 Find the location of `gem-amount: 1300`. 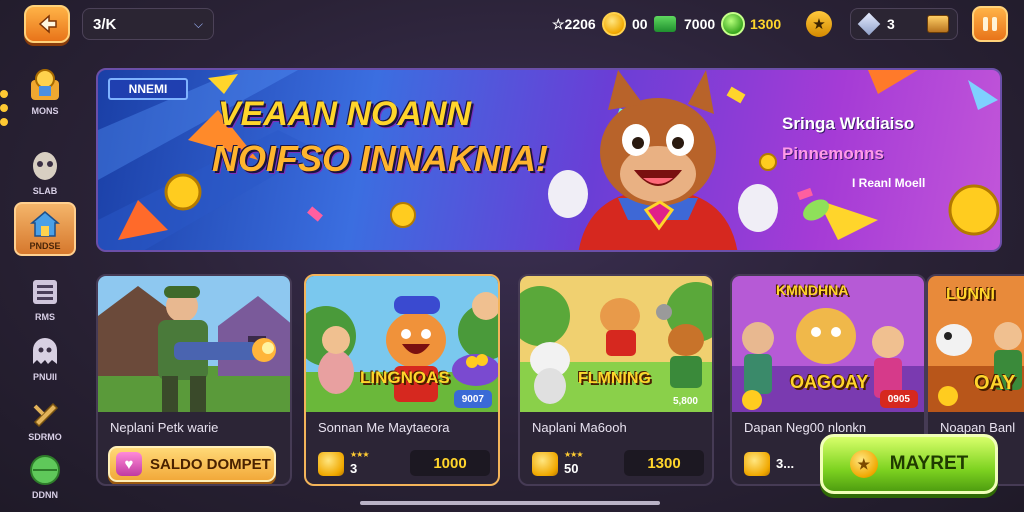

gem-amount: 1300 is located at coordinates (766, 24).